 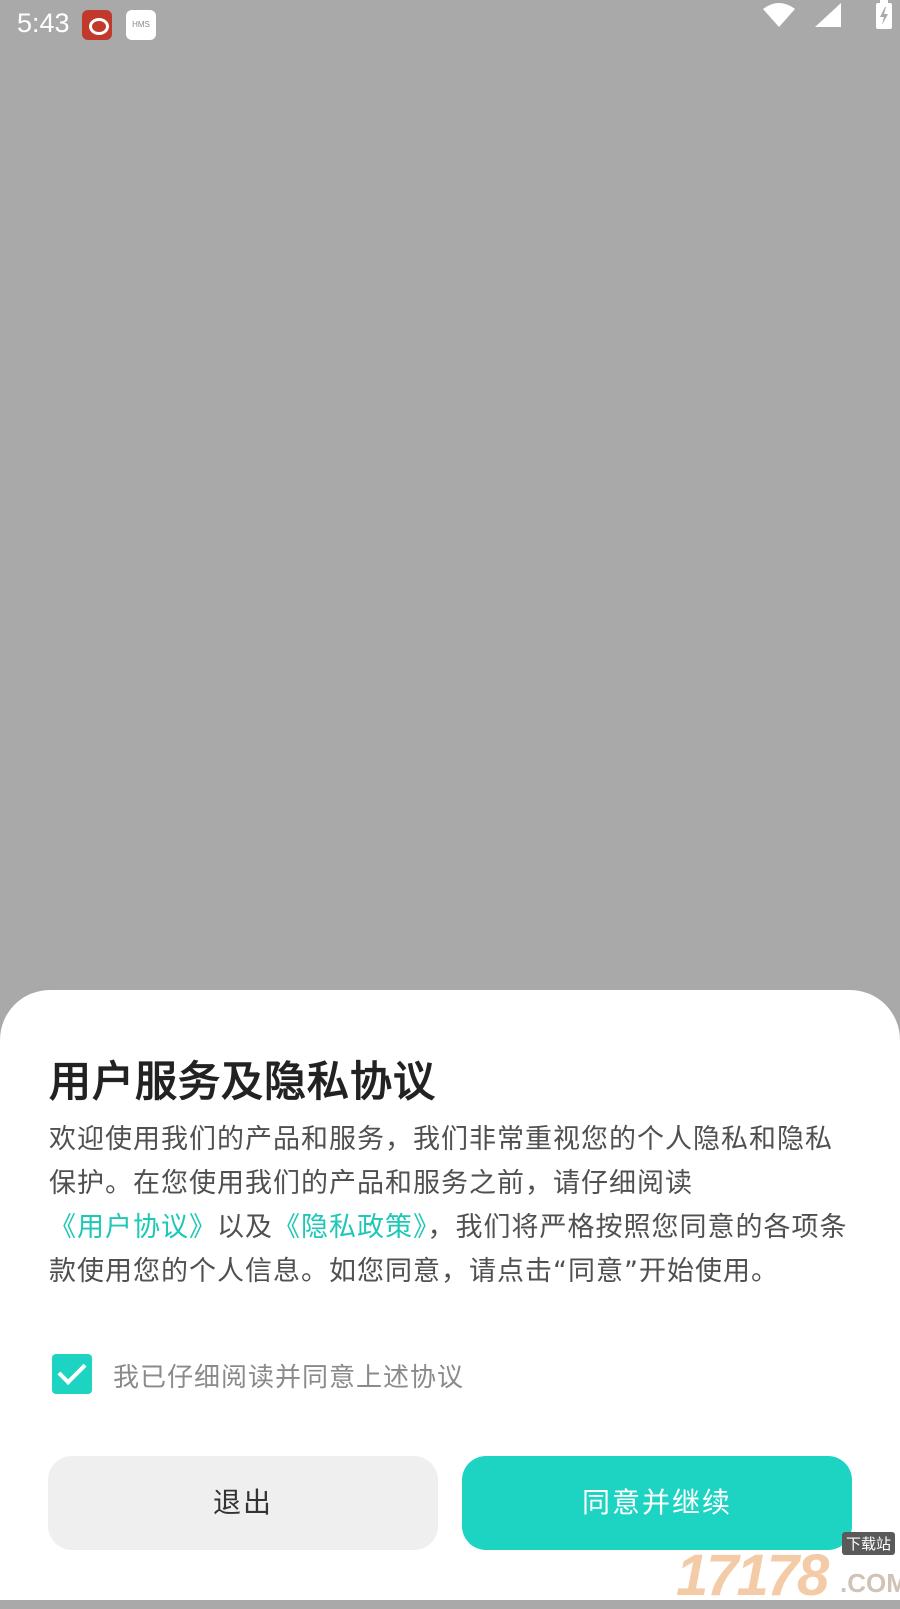 What do you see at coordinates (72, 1370) in the screenshot?
I see `checkmark-icon` at bounding box center [72, 1370].